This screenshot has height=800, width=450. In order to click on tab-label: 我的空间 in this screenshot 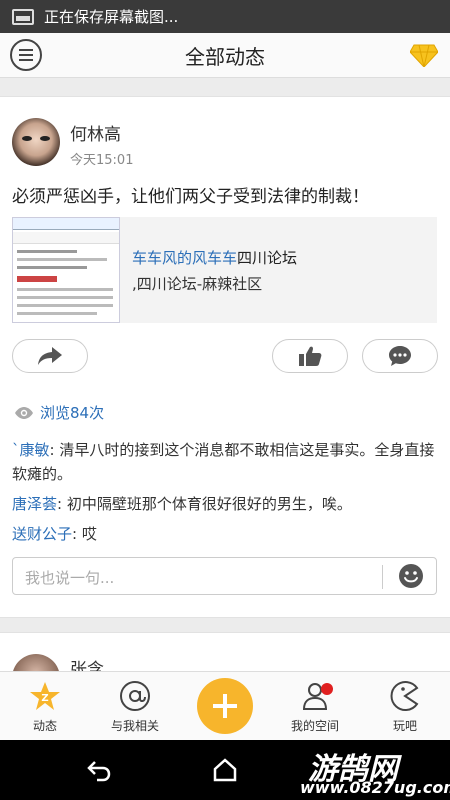, I will do `click(314, 726)`.